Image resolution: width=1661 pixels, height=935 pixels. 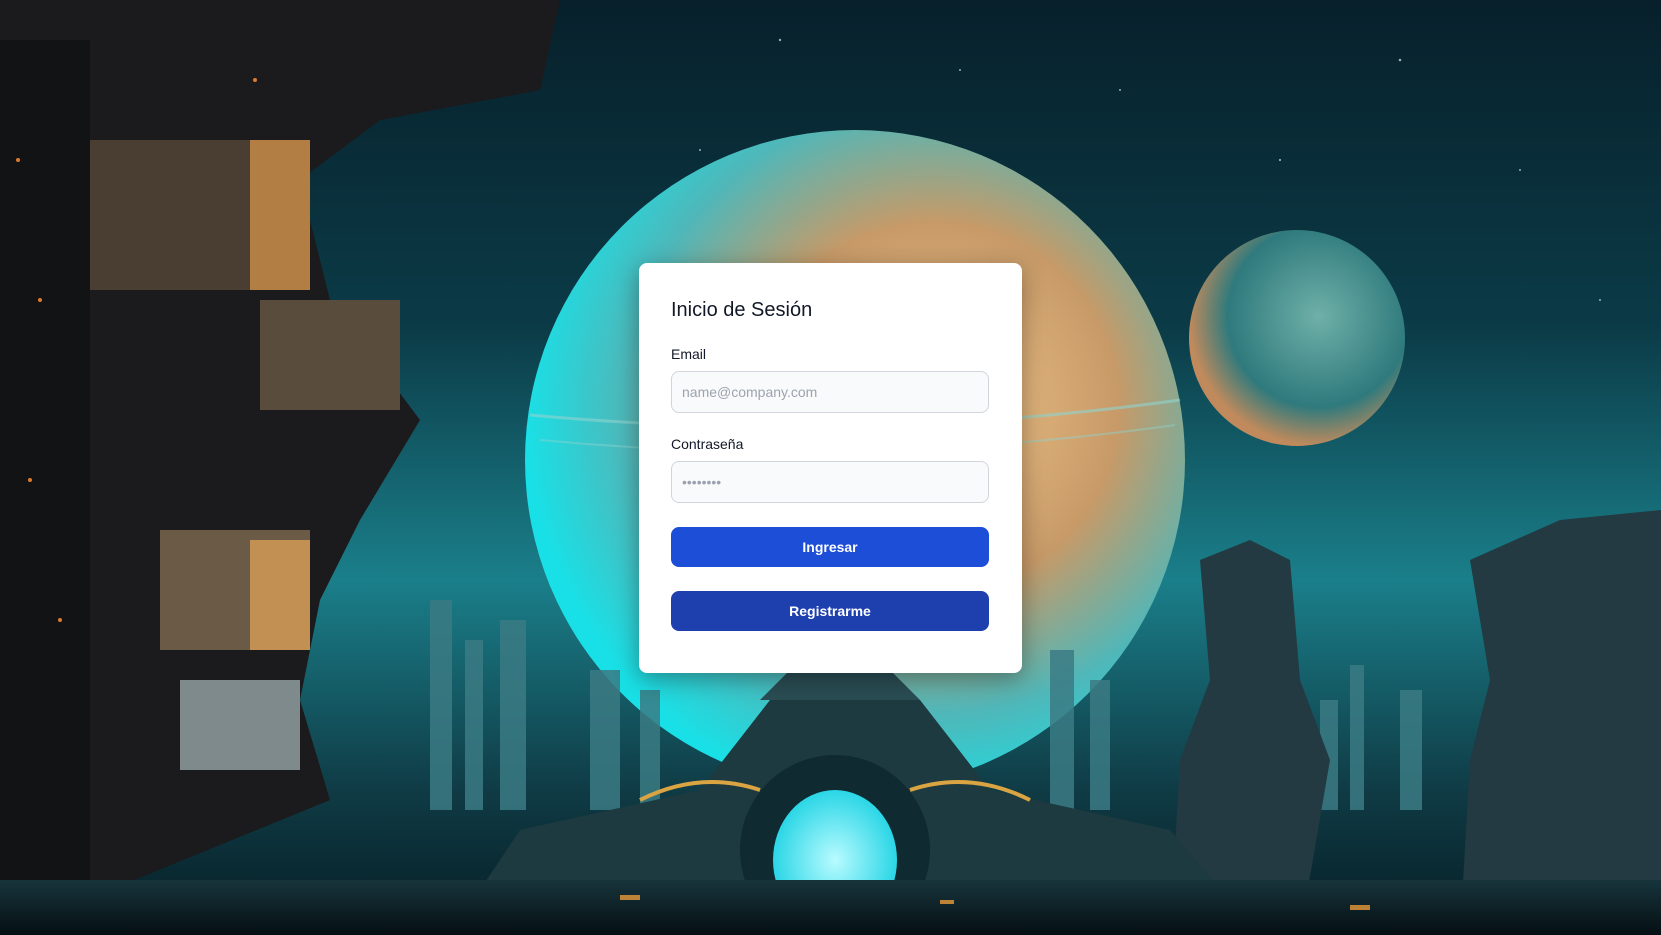 What do you see at coordinates (707, 444) in the screenshot?
I see `password-label: Contraseña` at bounding box center [707, 444].